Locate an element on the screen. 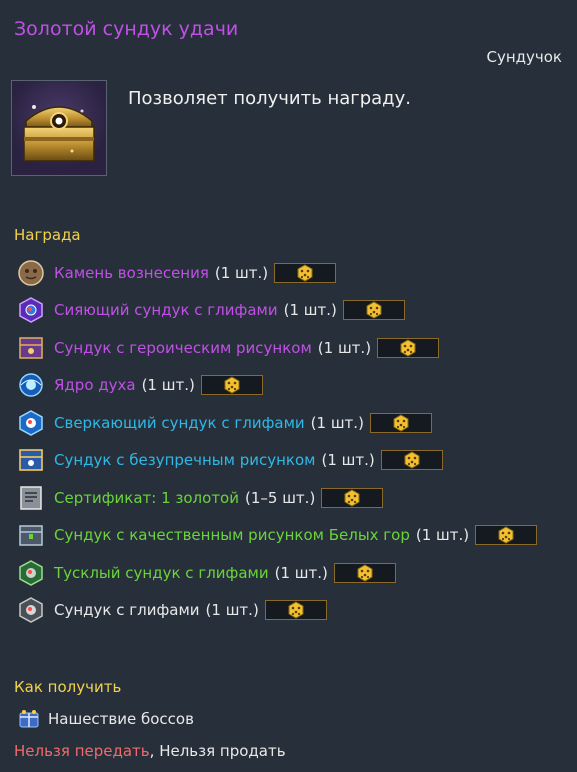 The height and width of the screenshot is (772, 577). boss-invasion-icon is located at coordinates (29, 719).